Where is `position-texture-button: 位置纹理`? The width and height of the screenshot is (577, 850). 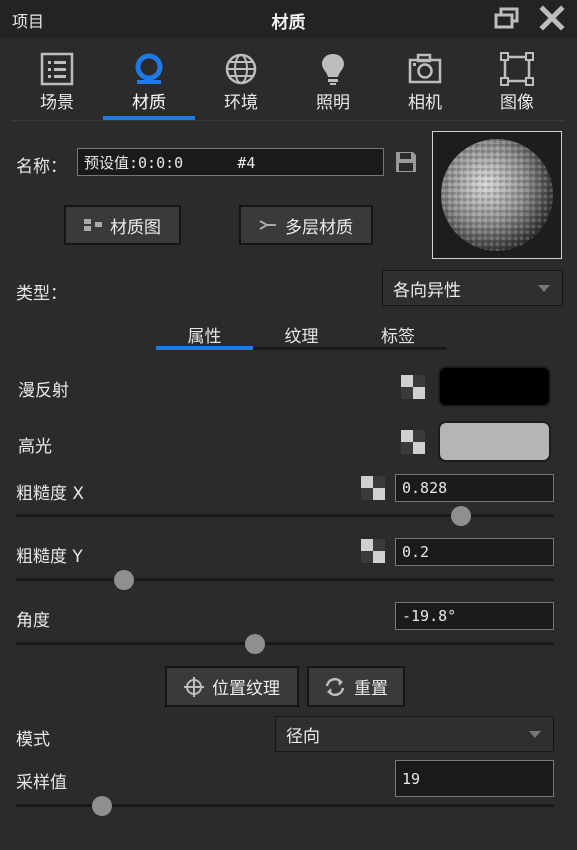 position-texture-button: 位置纹理 is located at coordinates (232, 686).